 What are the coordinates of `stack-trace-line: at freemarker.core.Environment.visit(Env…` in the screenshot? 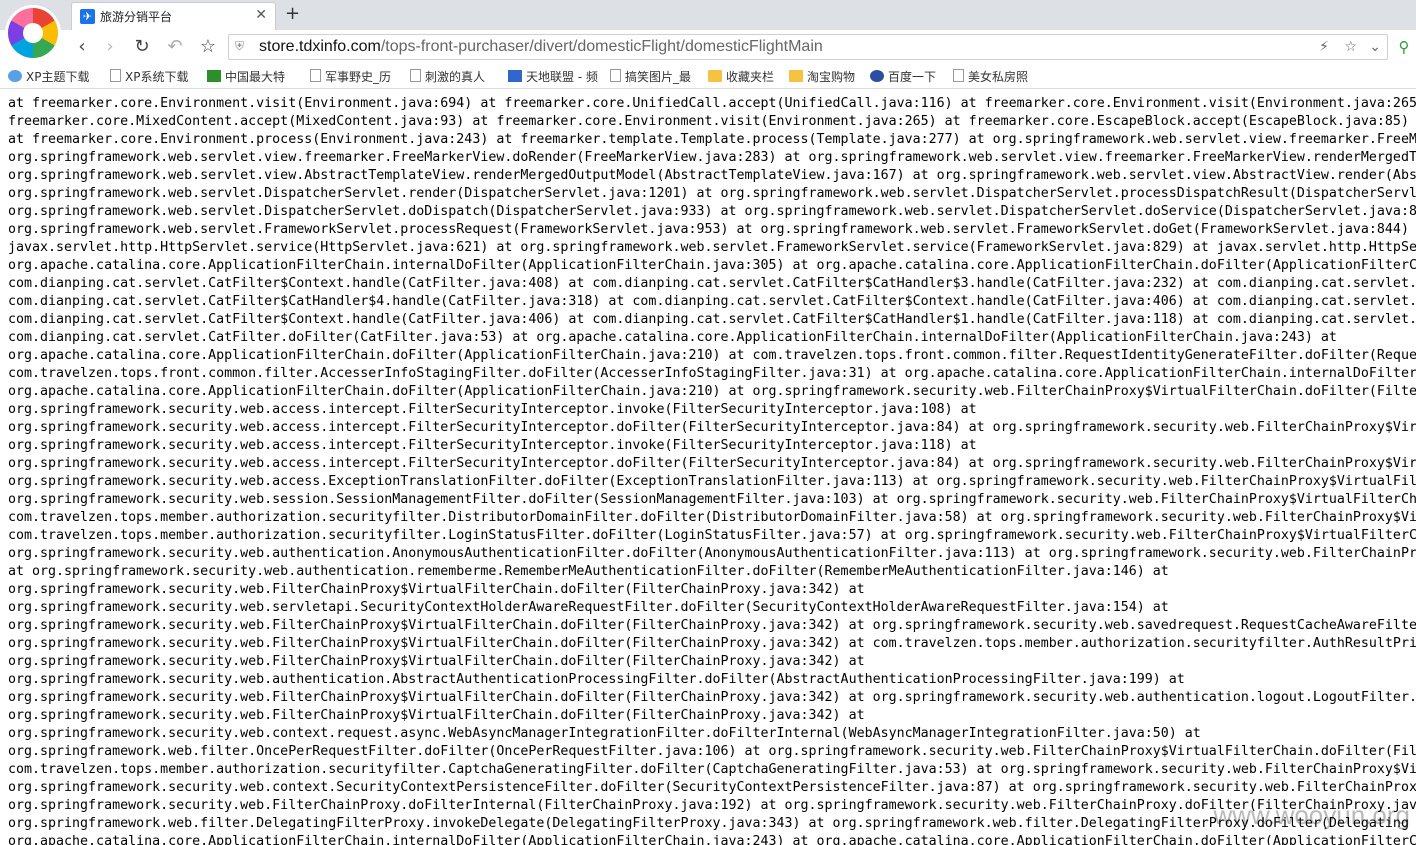 It's located at (712, 103).